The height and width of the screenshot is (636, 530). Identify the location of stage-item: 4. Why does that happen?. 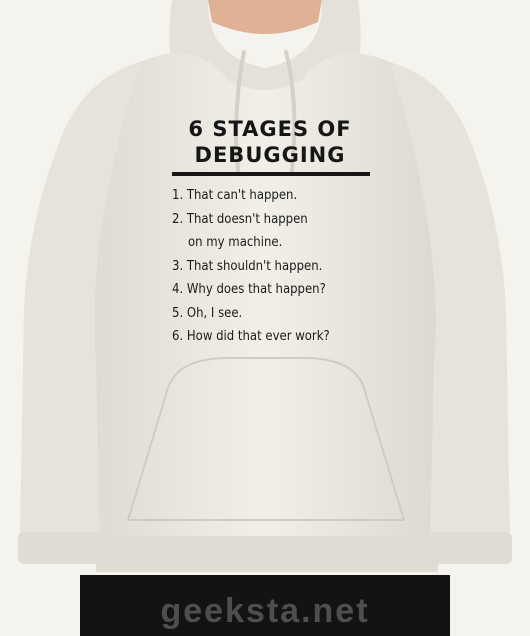
(281, 290).